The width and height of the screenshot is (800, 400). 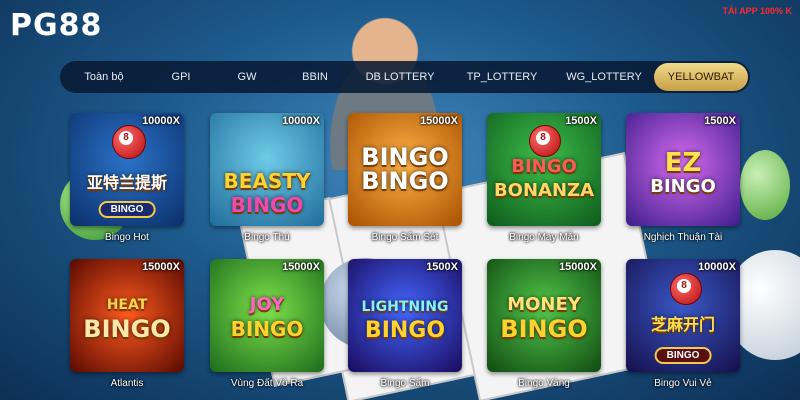 What do you see at coordinates (315, 77) in the screenshot?
I see `tab-bbin: BBIN` at bounding box center [315, 77].